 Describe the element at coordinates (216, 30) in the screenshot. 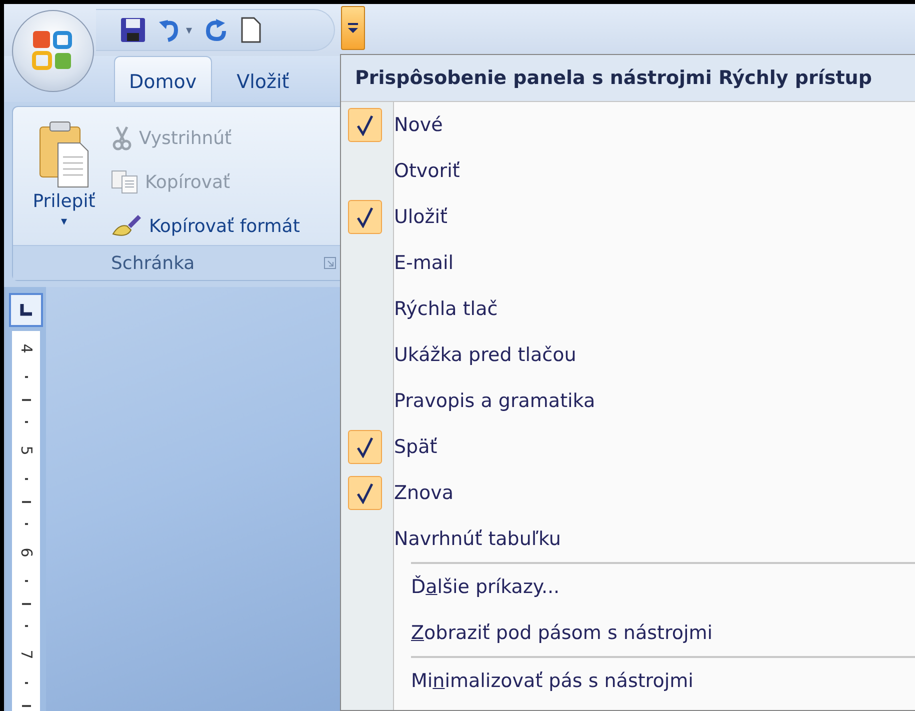

I see `redo-icon` at that location.